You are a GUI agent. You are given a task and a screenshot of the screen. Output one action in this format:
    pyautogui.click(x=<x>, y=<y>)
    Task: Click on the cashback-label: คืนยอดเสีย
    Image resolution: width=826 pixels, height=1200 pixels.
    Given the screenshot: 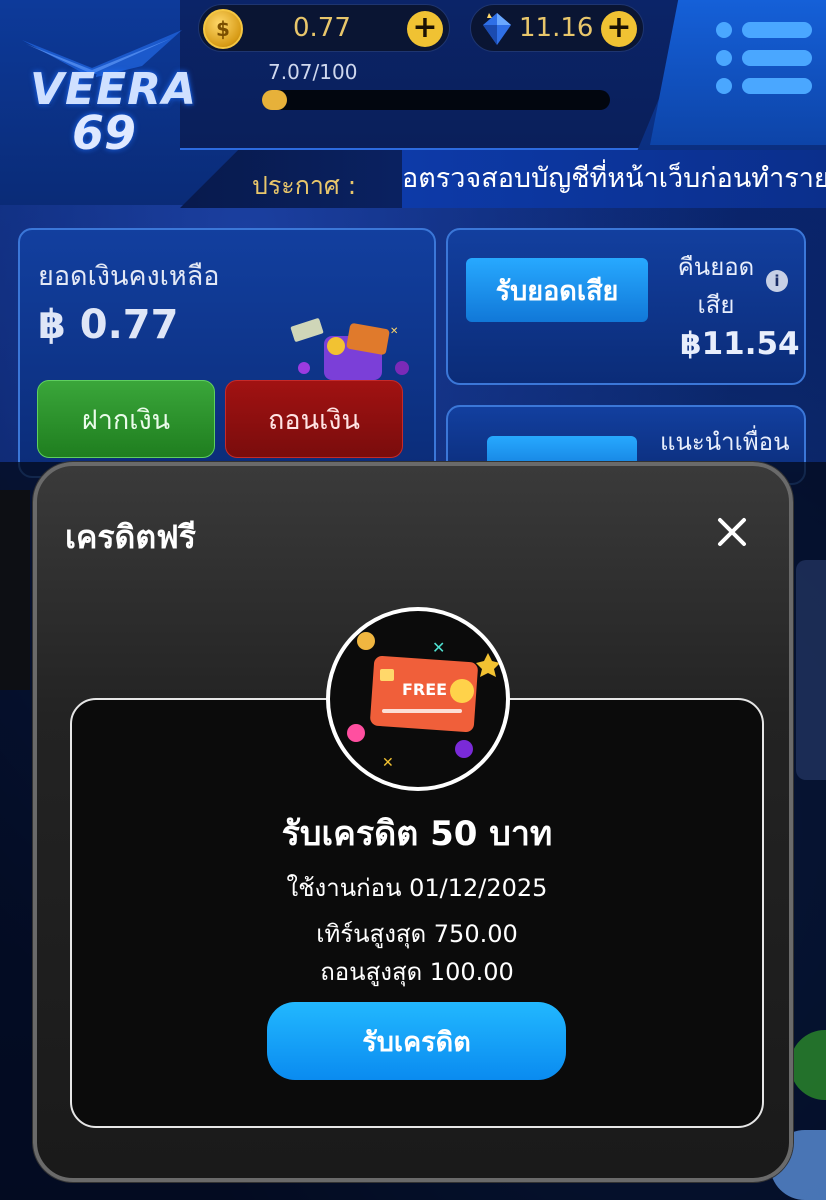 What is the action you would take?
    pyautogui.click(x=716, y=286)
    